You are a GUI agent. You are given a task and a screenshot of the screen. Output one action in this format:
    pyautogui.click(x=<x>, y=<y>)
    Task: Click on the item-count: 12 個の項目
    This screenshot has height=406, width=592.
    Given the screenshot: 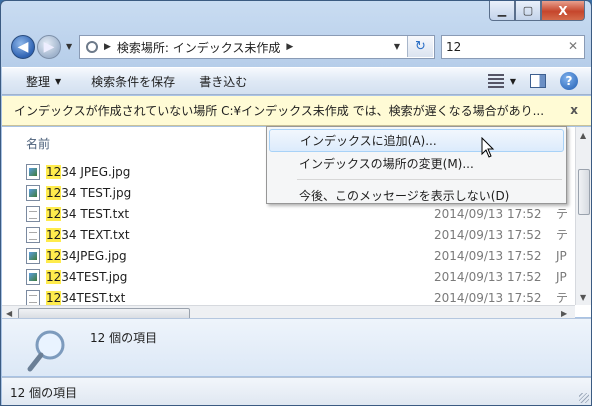 What is the action you would take?
    pyautogui.click(x=124, y=338)
    